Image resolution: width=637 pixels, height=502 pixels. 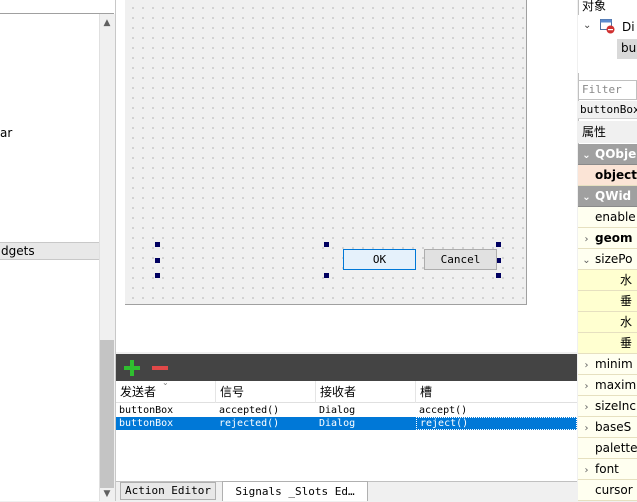 What do you see at coordinates (616, 406) in the screenshot?
I see `property-name: sizeInc` at bounding box center [616, 406].